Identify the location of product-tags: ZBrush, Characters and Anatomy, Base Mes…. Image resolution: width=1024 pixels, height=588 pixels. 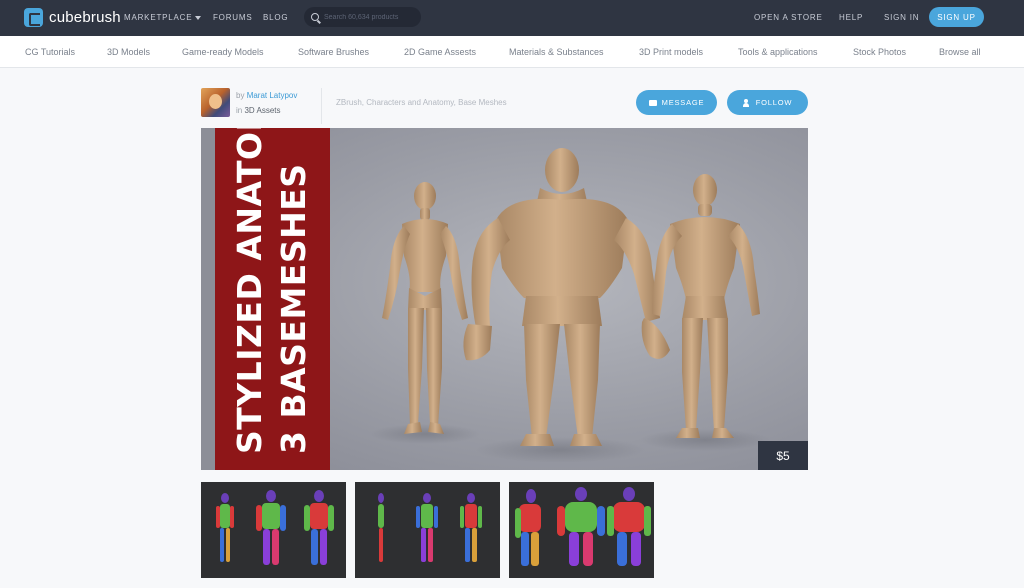
(421, 102).